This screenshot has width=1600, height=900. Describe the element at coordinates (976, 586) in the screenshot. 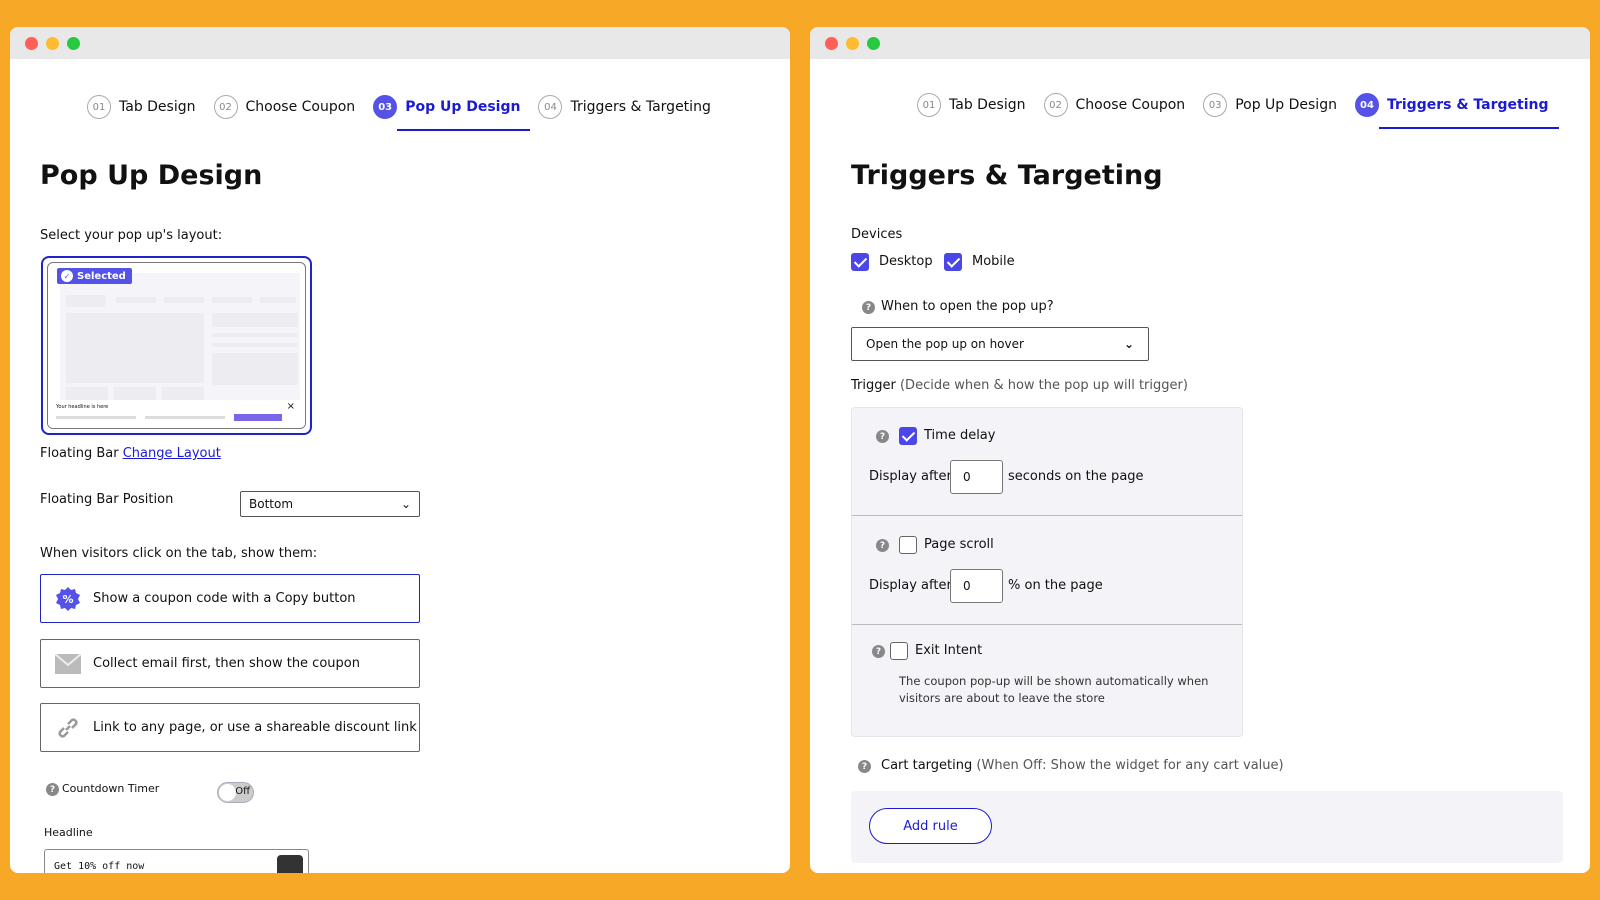

I see `page-scroll-input: 0` at that location.